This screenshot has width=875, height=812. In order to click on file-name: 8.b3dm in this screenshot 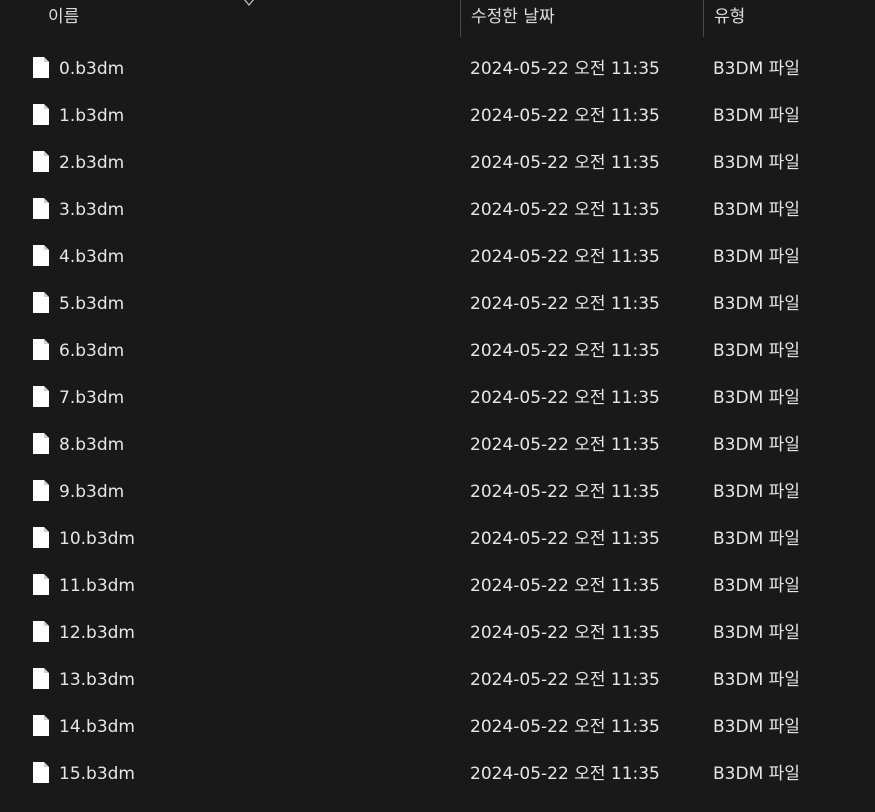, I will do `click(92, 445)`.